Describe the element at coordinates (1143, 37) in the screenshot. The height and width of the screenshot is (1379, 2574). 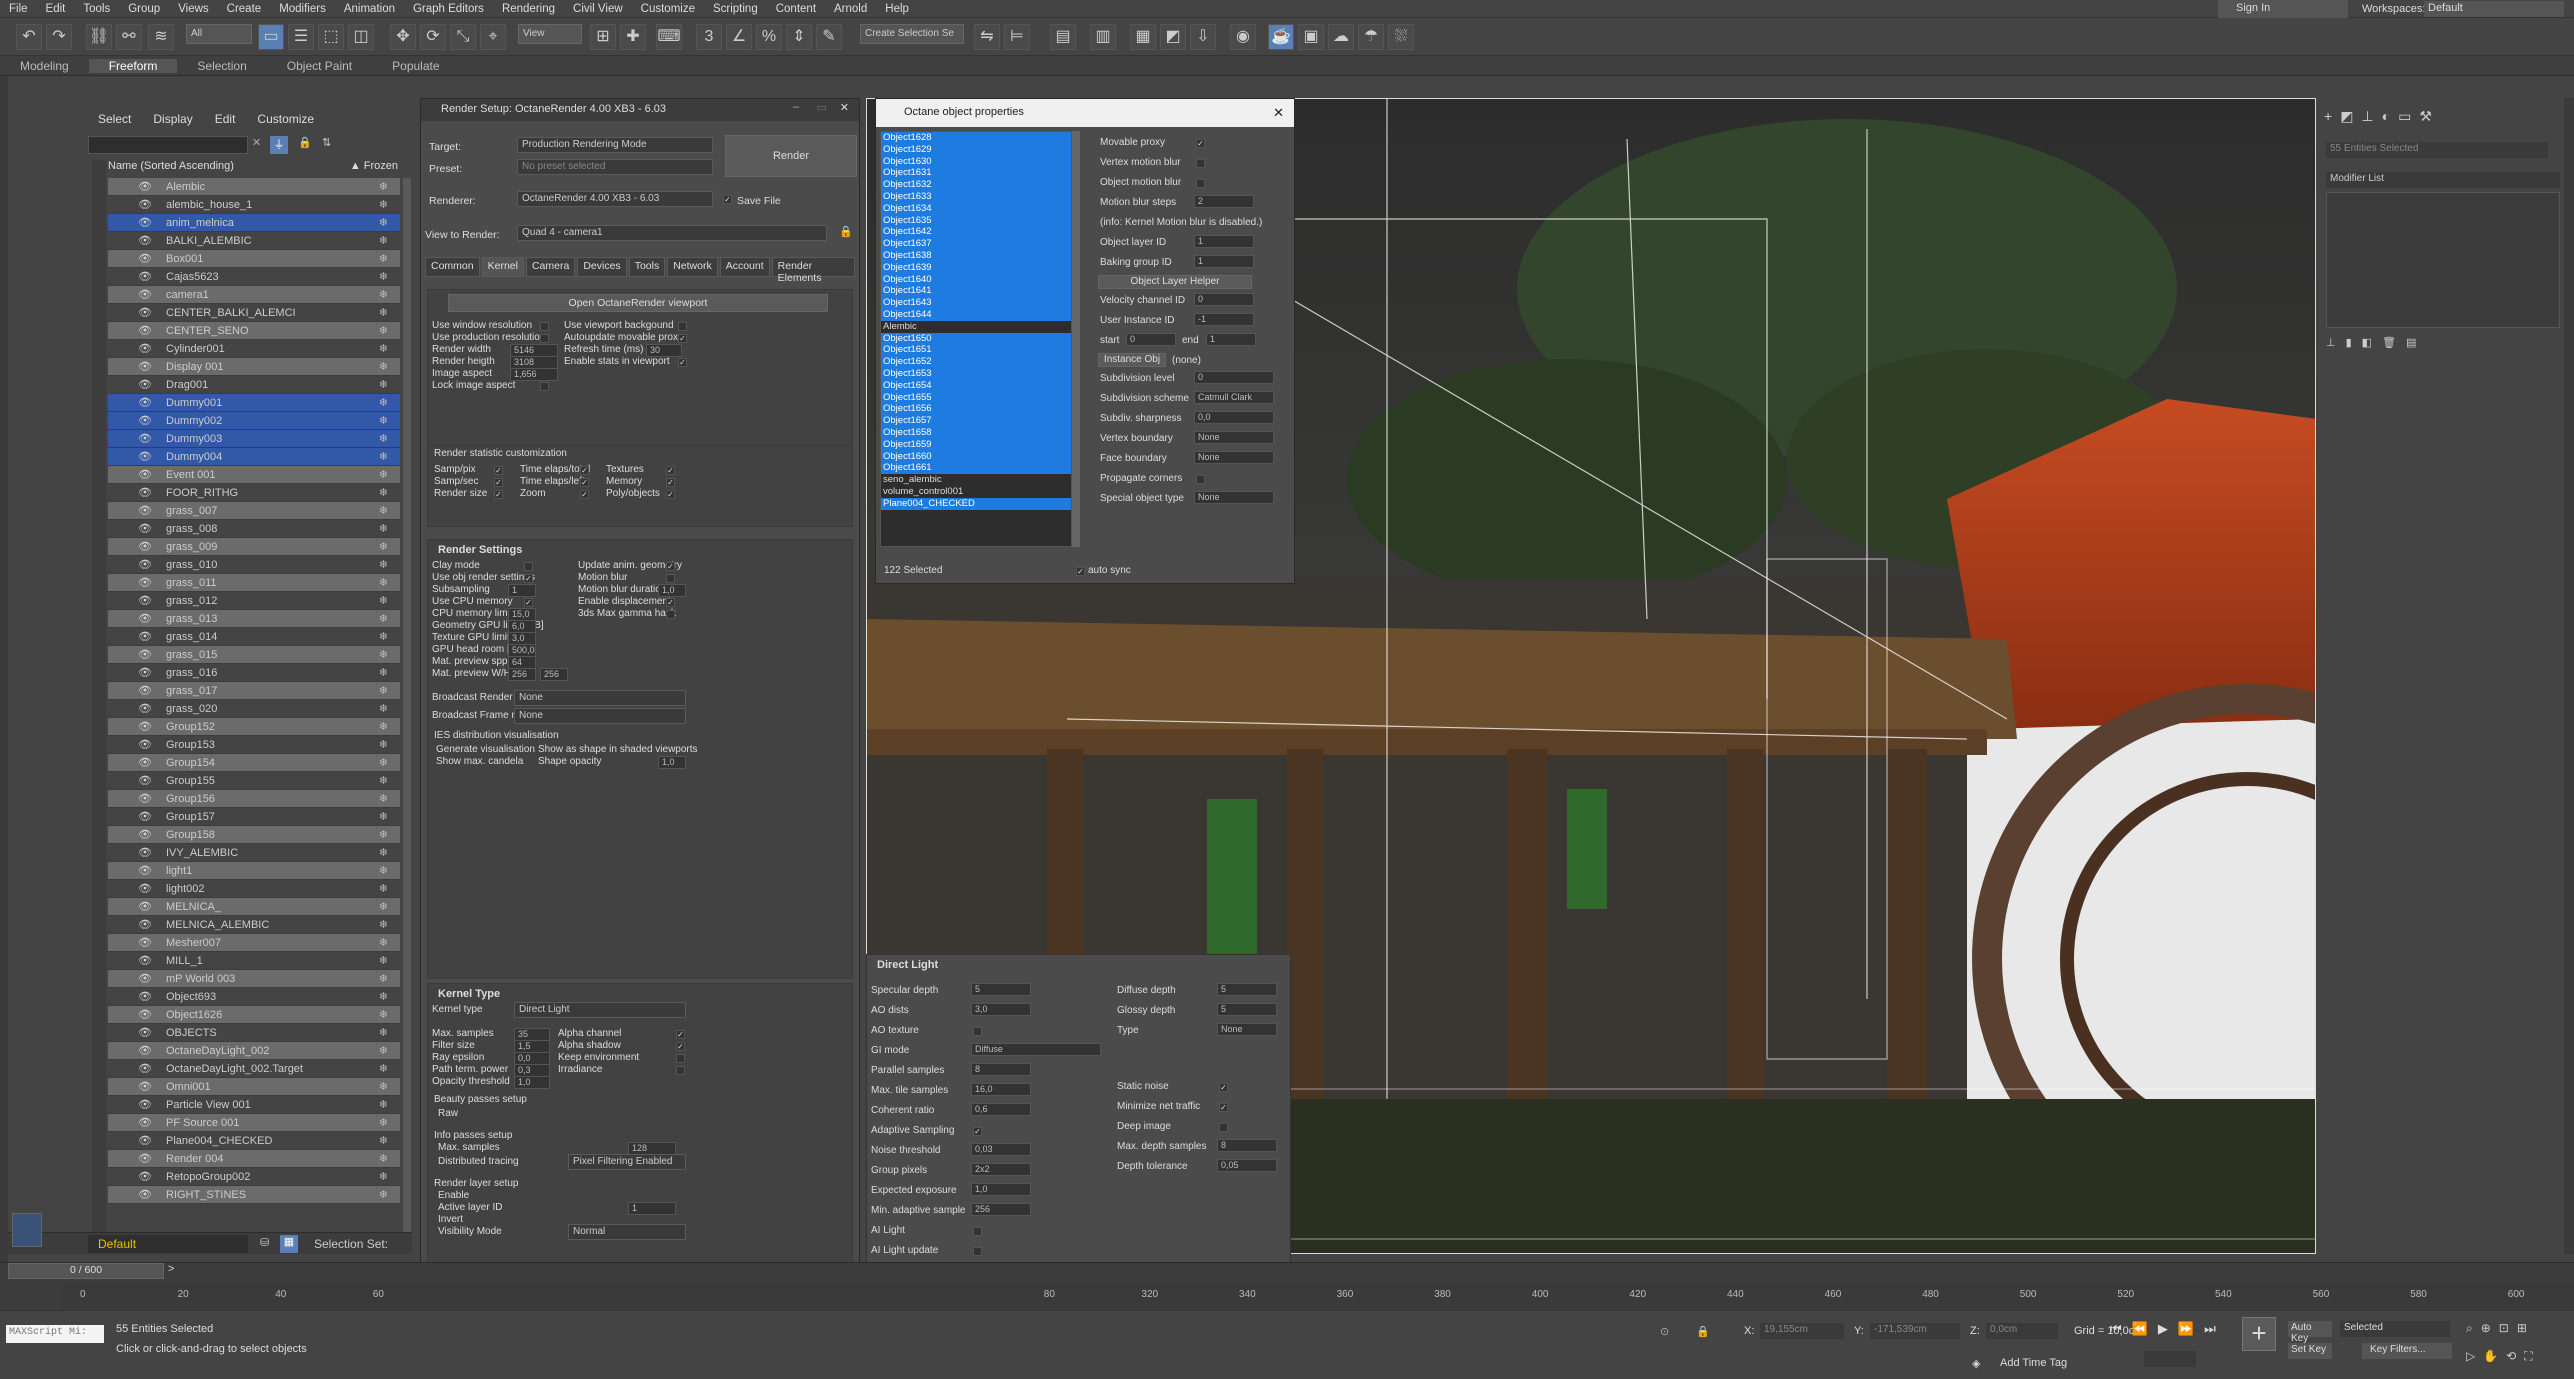
I see `ribbon-toggle-icon: ▦` at that location.